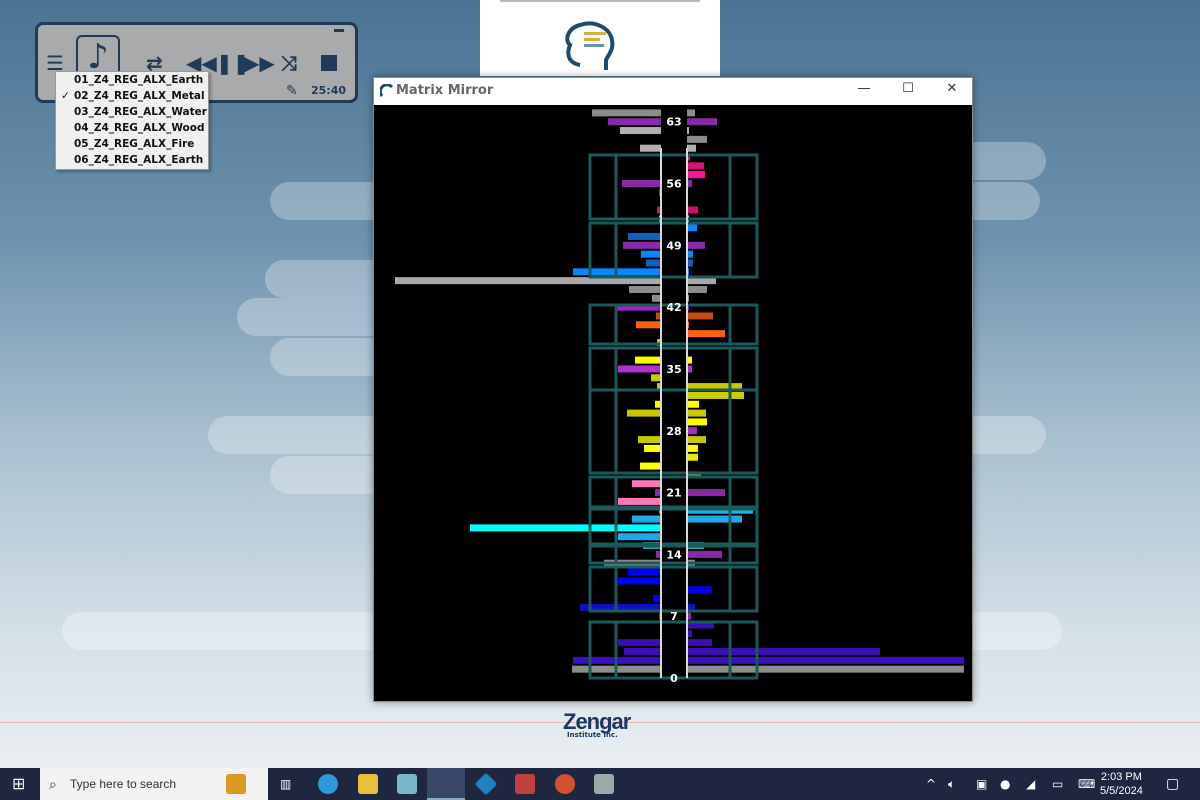 This screenshot has width=1200, height=800. I want to click on meet-icon: ▣, so click(981, 784).